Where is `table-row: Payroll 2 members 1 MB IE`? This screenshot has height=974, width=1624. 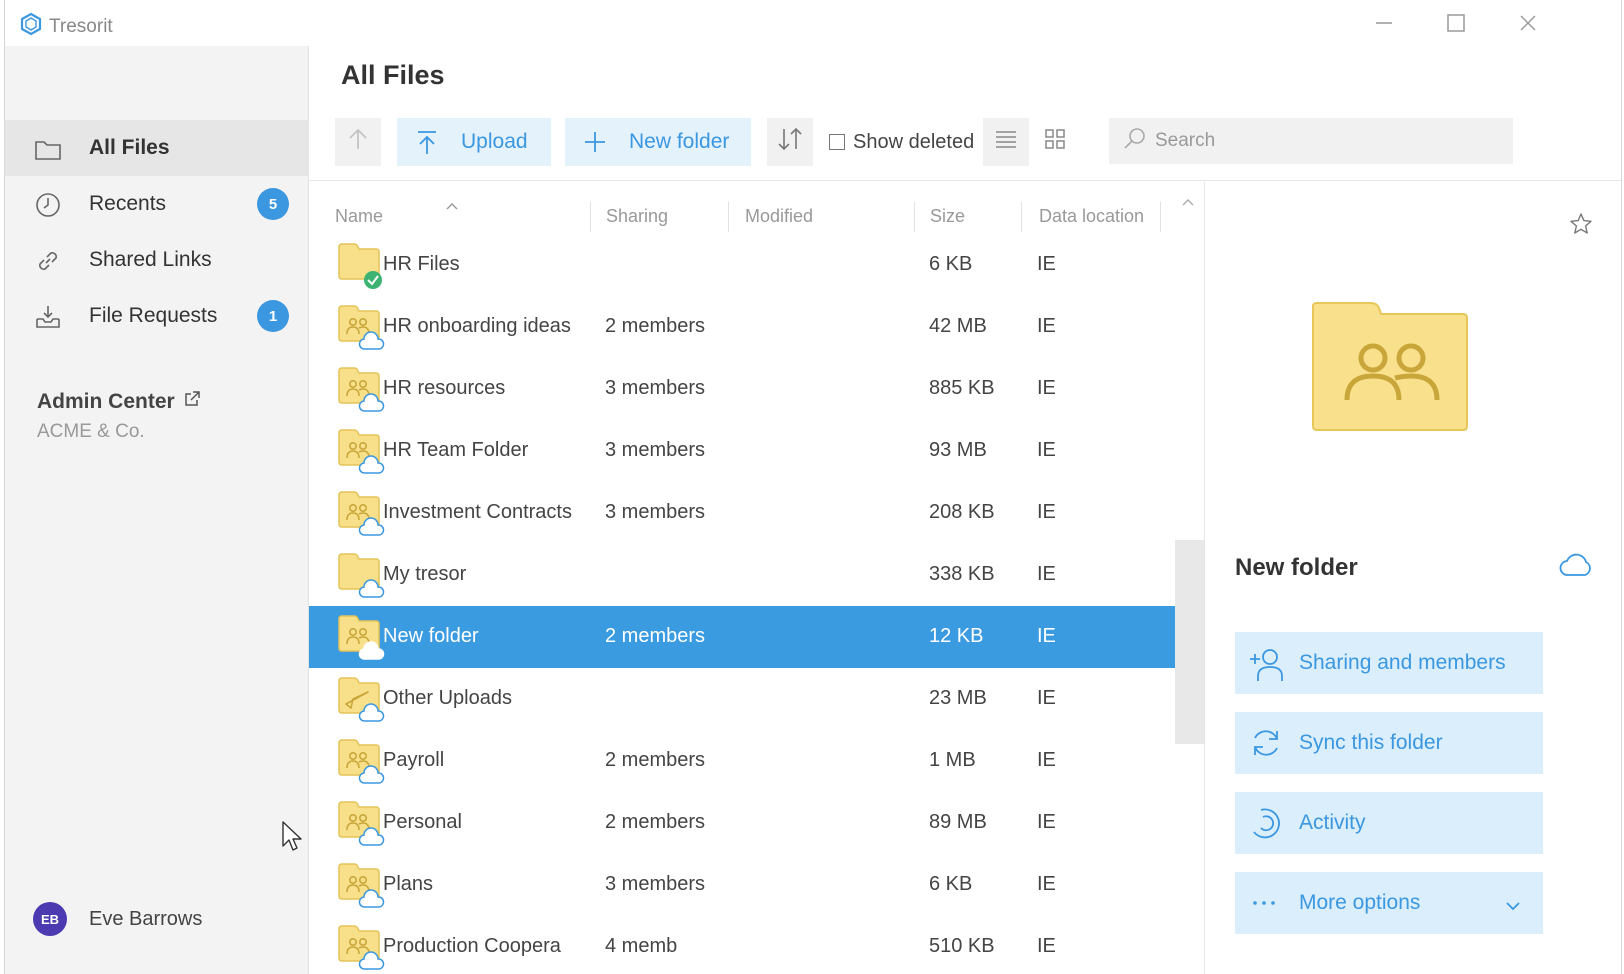
table-row: Payroll 2 members 1 MB IE is located at coordinates (742, 761).